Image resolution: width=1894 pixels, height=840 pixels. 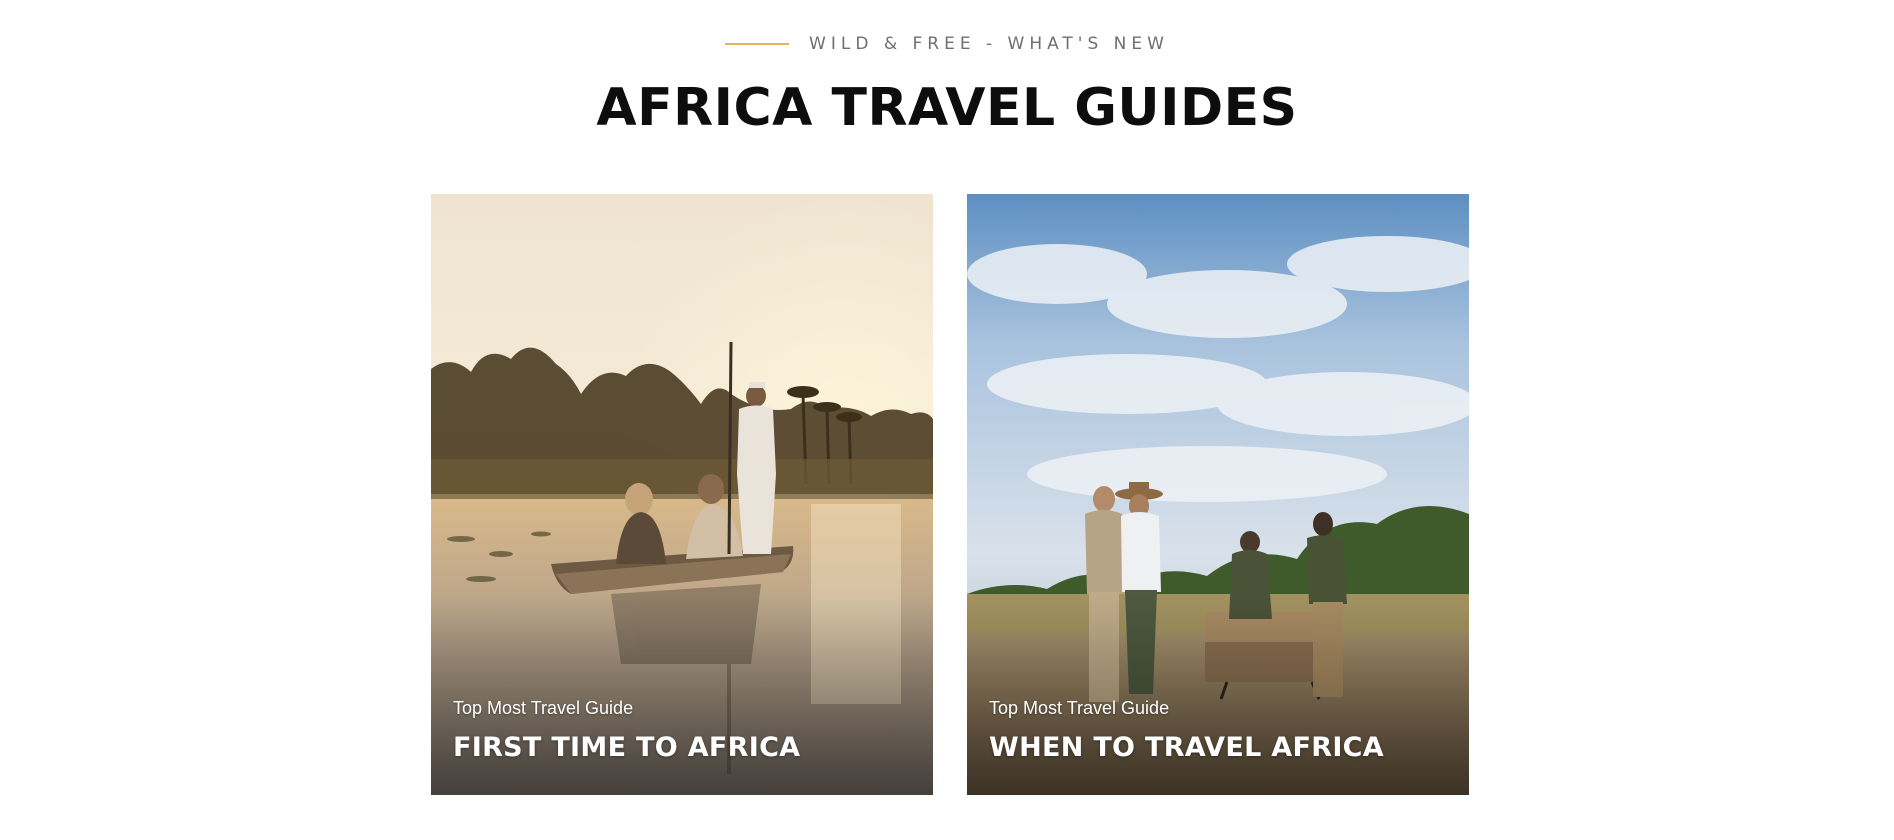 What do you see at coordinates (947, 108) in the screenshot?
I see `page-title: AFRICA TRAVEL GUIDES` at bounding box center [947, 108].